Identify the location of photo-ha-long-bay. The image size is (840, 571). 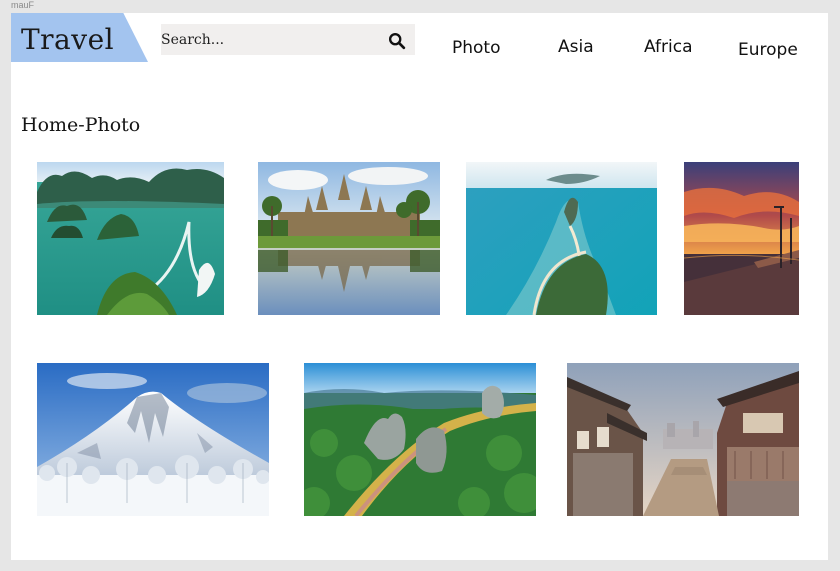
(130, 238).